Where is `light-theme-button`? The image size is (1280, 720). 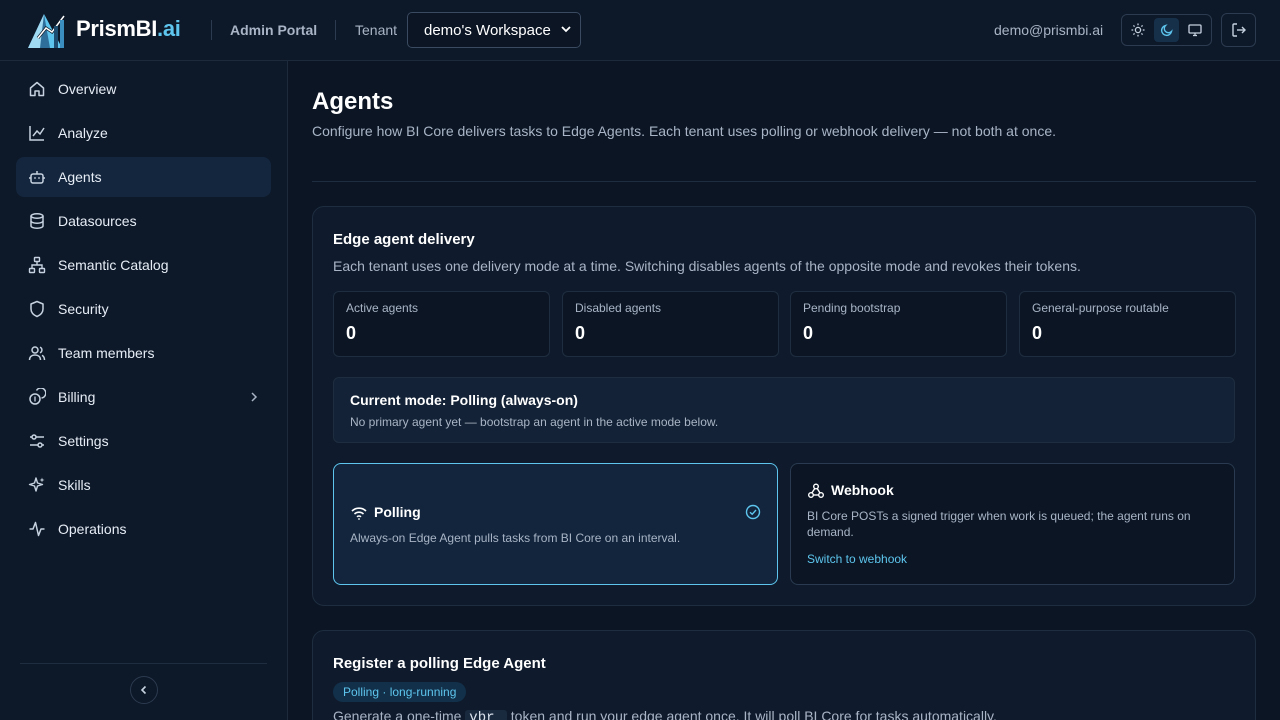
light-theme-button is located at coordinates (1138, 30).